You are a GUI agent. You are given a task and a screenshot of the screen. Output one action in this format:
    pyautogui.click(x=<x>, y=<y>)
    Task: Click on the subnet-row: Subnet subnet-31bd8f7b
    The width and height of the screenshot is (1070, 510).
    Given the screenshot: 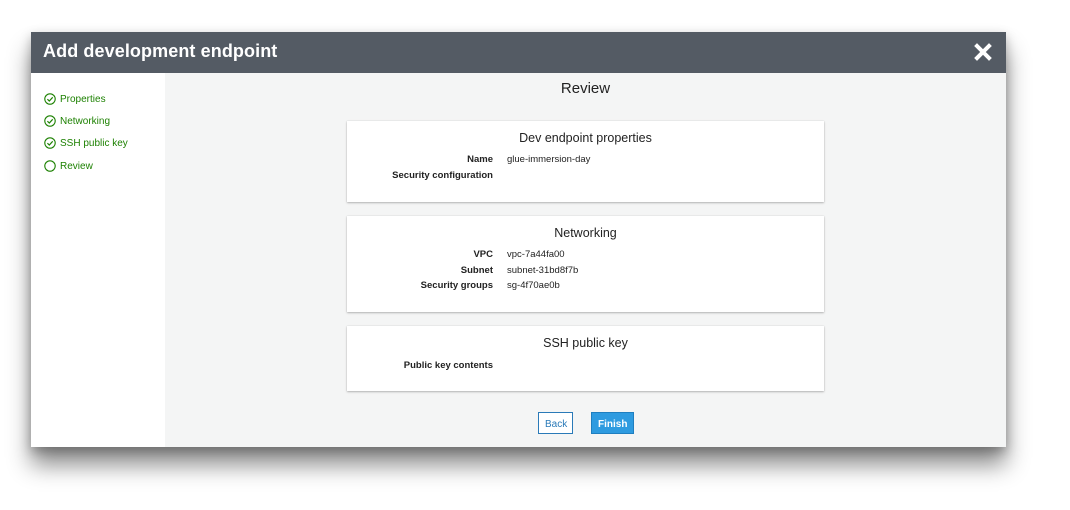 What is the action you would take?
    pyautogui.click(x=585, y=271)
    